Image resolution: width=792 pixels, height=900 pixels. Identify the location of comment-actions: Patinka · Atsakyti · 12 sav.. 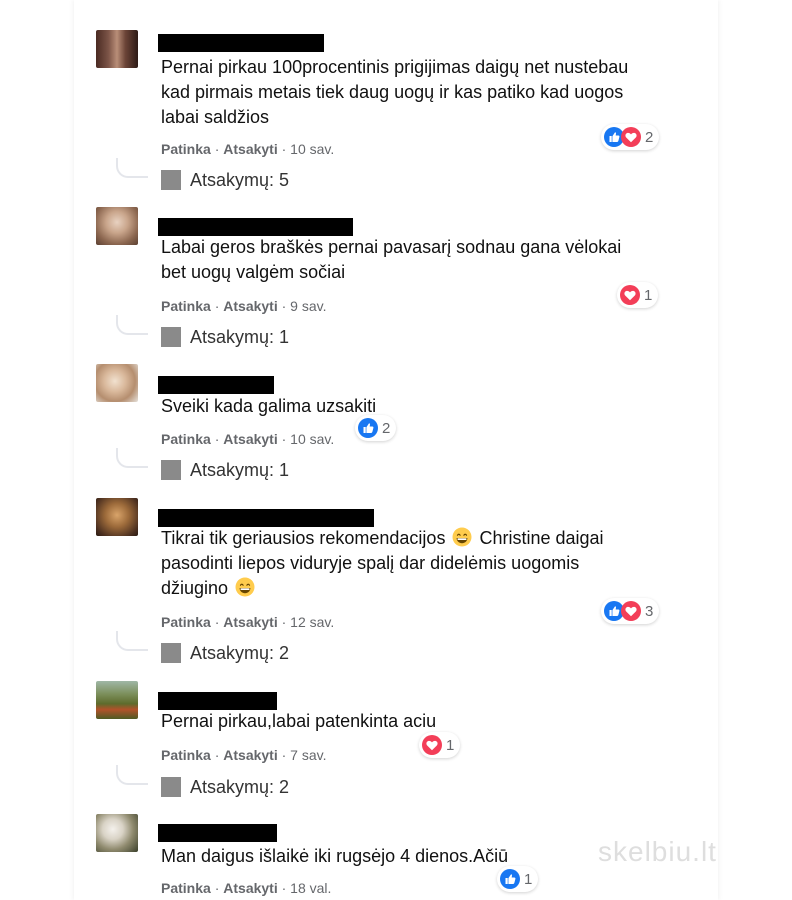
(248, 622).